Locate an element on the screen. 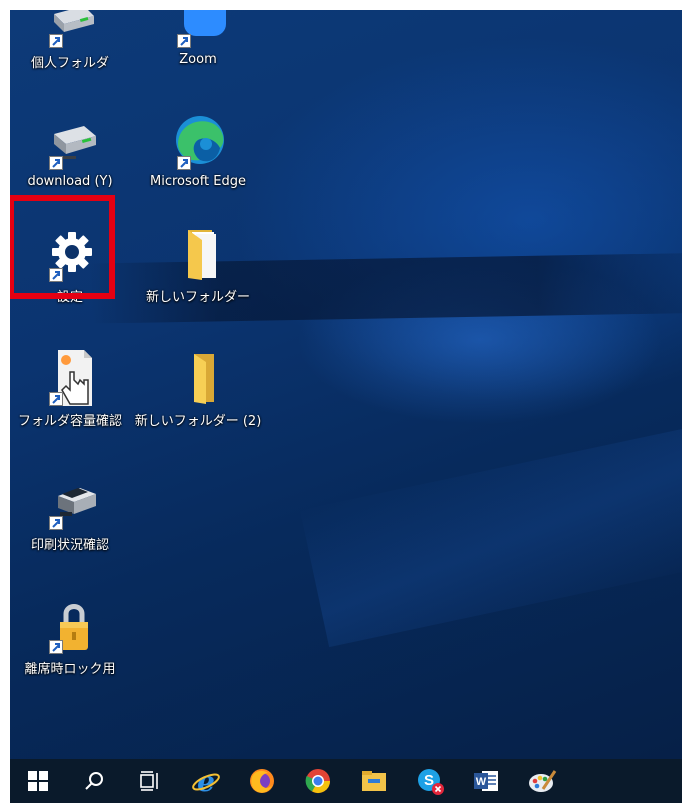 This screenshot has height=803, width=687. svg-text: e is located at coordinates (206, 781).